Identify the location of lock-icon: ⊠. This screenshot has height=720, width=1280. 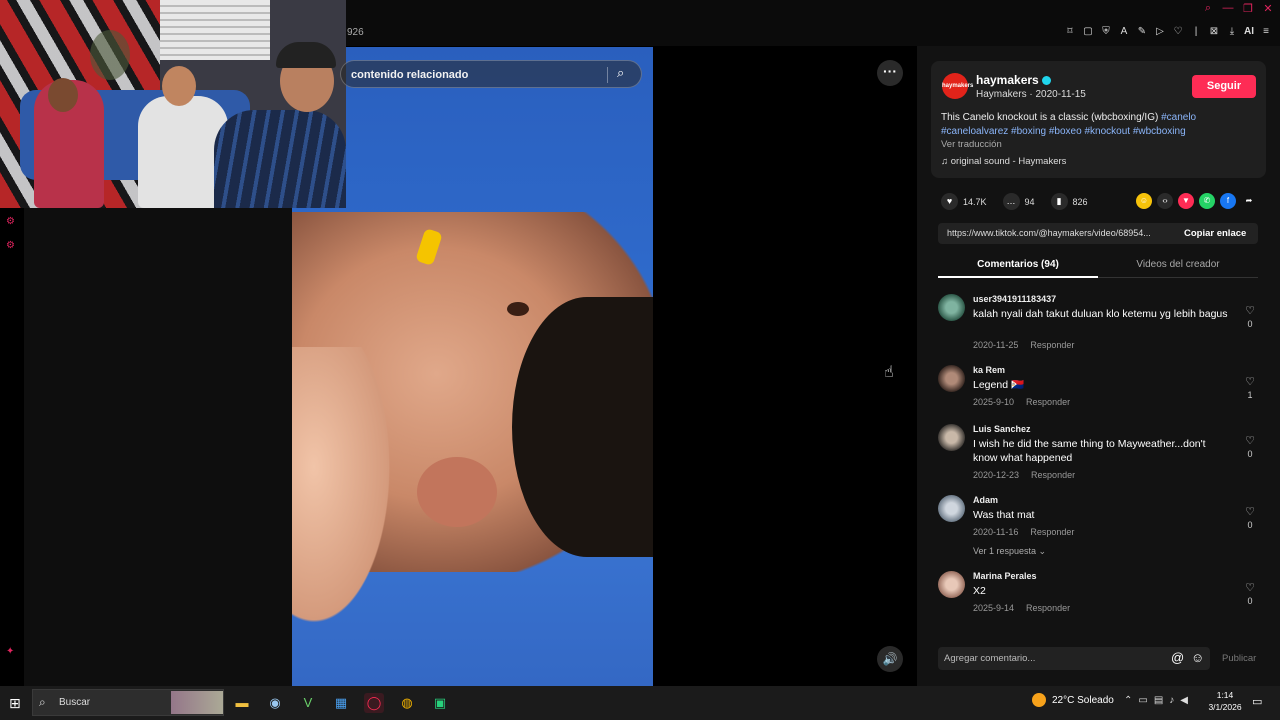
(1214, 31).